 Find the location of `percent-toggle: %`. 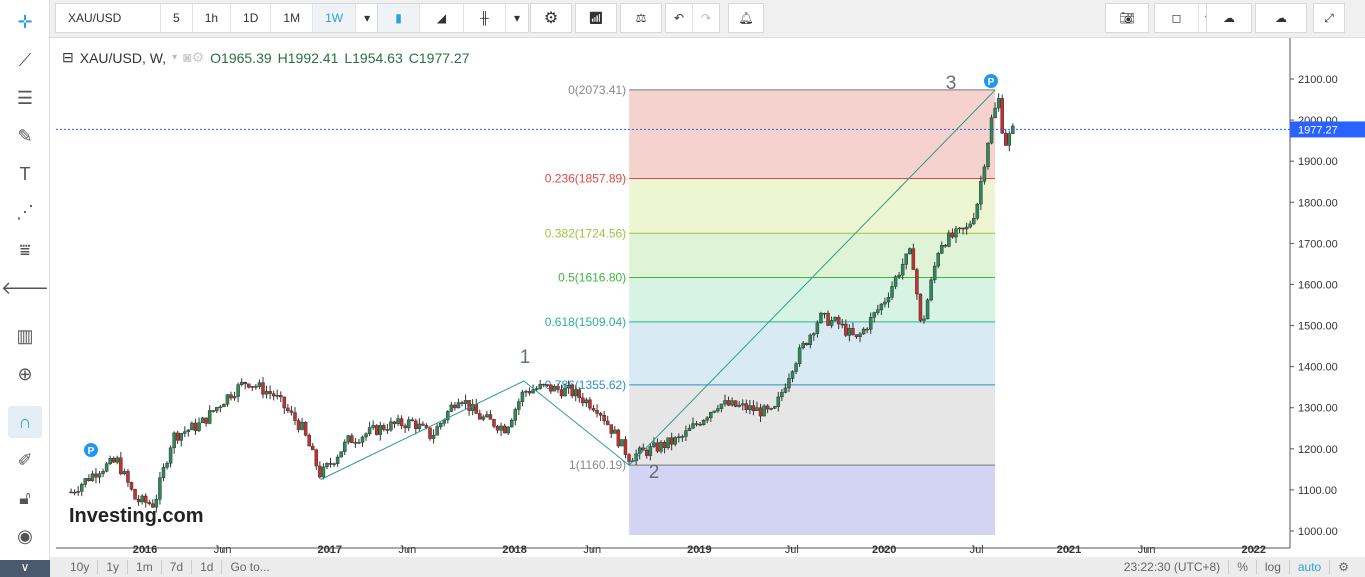

percent-toggle: % is located at coordinates (1243, 567).